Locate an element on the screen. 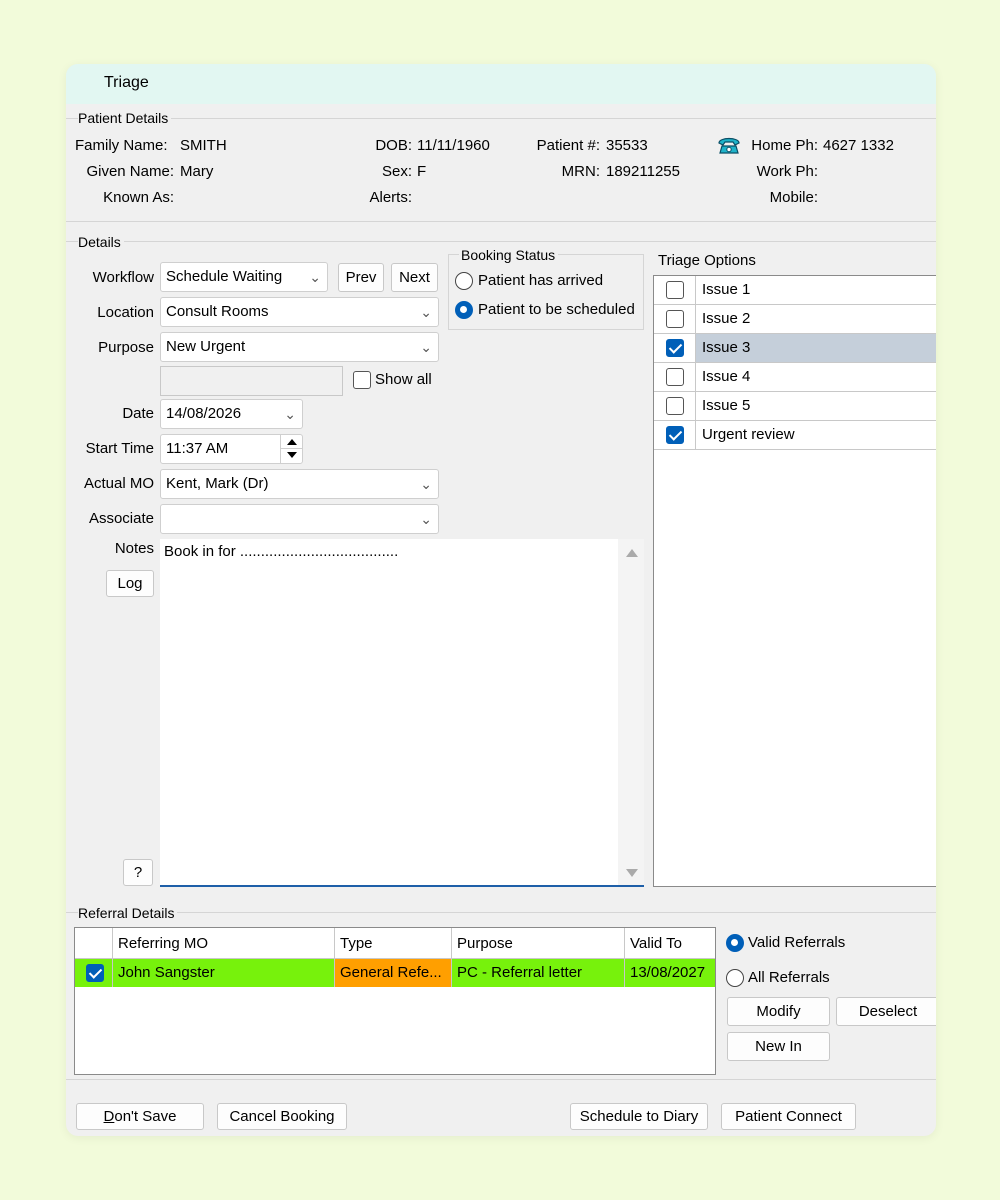 The height and width of the screenshot is (1200, 1000). purpose-combo: New Urgent ⌄ is located at coordinates (299, 347).